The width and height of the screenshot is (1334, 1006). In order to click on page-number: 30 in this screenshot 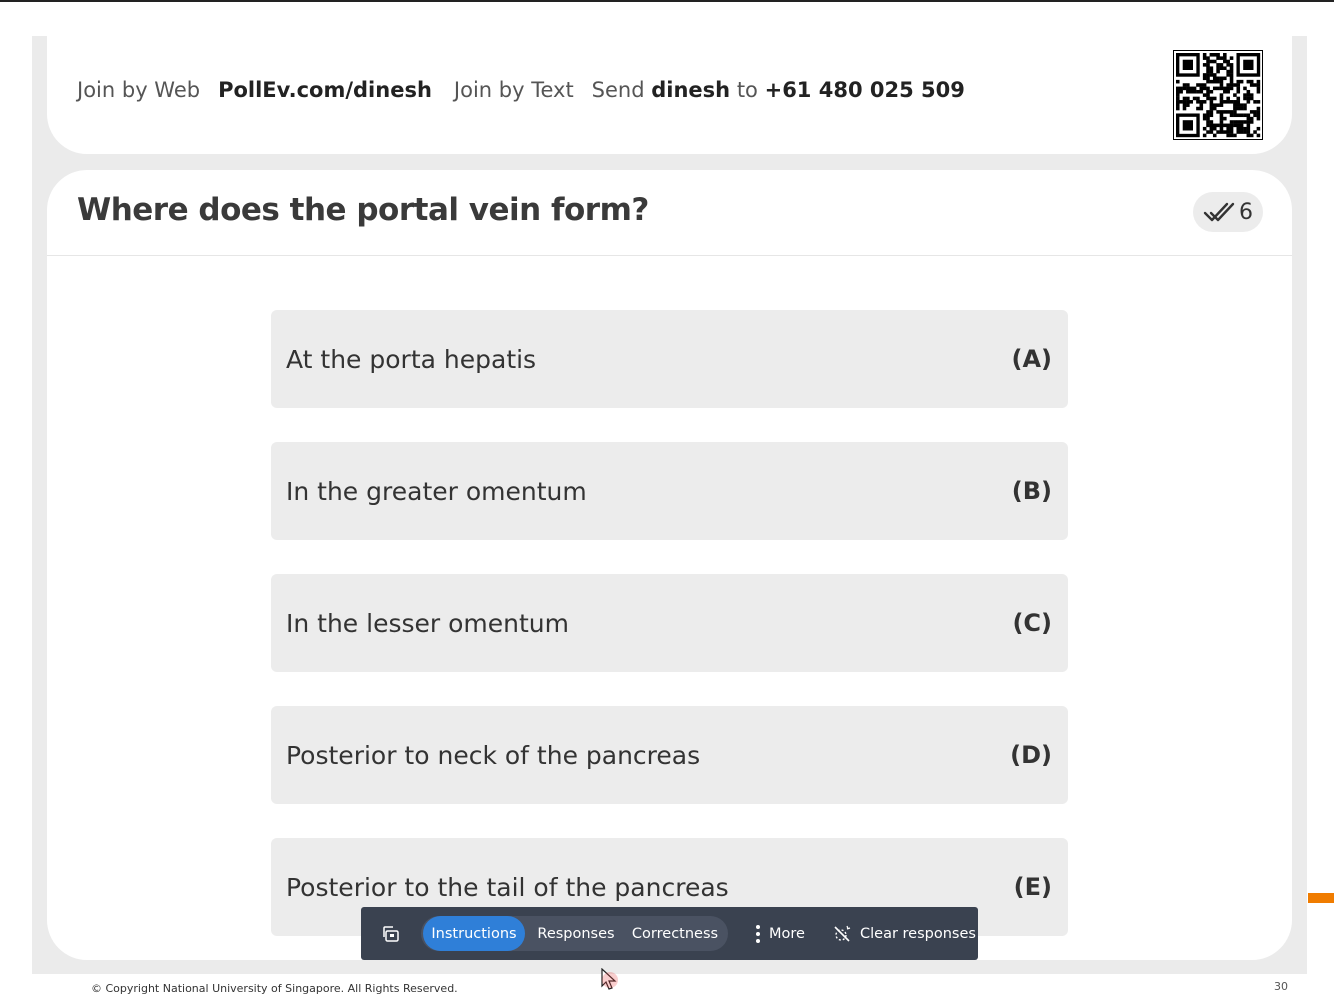, I will do `click(1281, 986)`.